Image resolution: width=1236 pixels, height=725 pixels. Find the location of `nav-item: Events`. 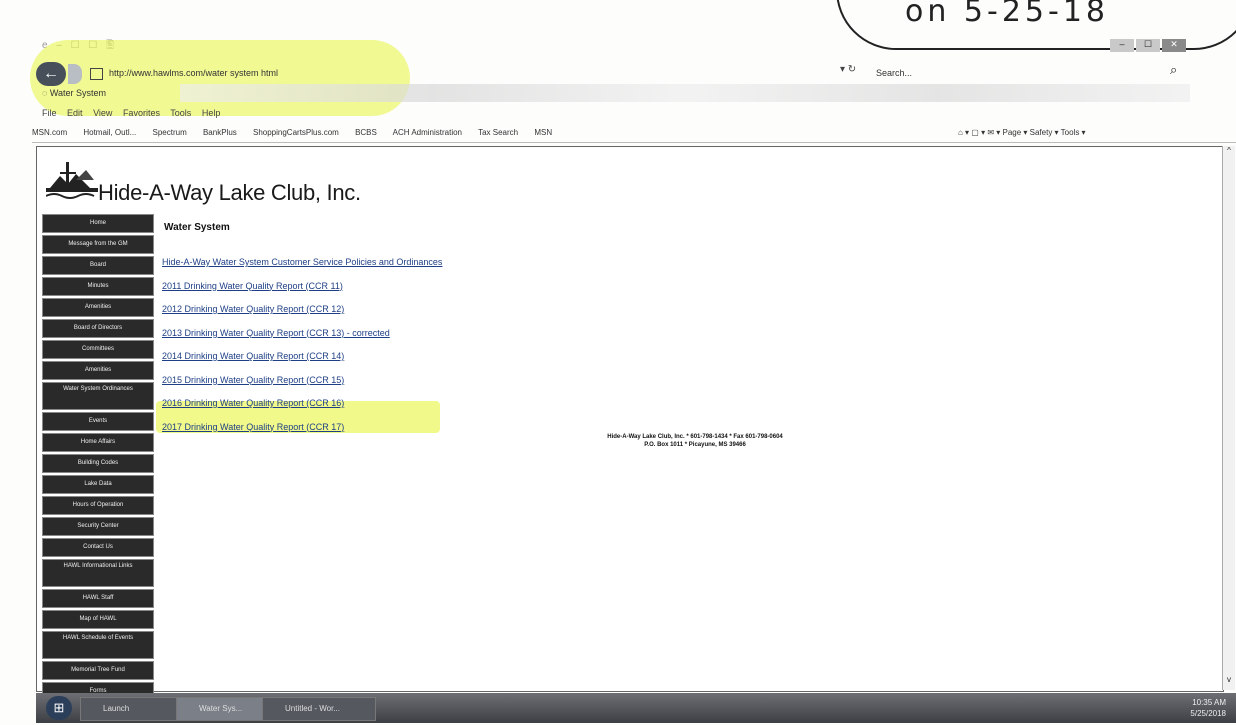

nav-item: Events is located at coordinates (98, 421).